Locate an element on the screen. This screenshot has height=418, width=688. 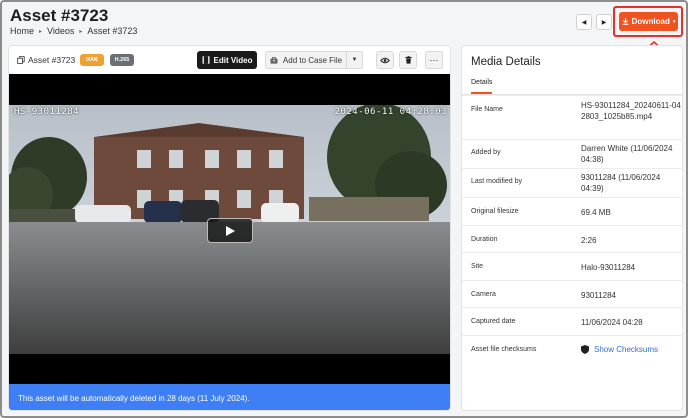
detail-value: 11/06/2024 04:28 is located at coordinates (612, 322).